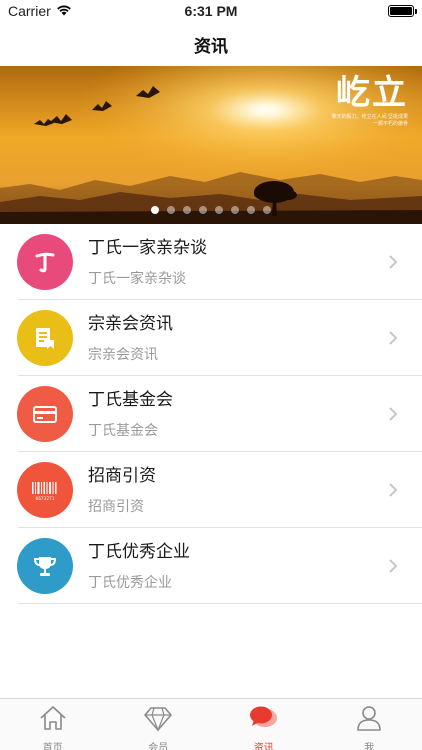 This screenshot has width=422, height=750. I want to click on battery-icon, so click(402, 11).